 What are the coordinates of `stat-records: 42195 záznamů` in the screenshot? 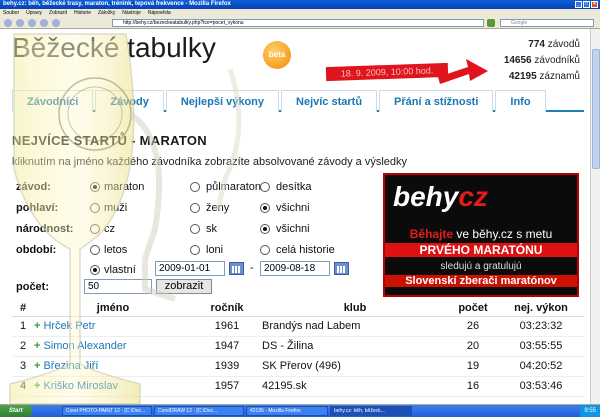 It's located at (544, 76).